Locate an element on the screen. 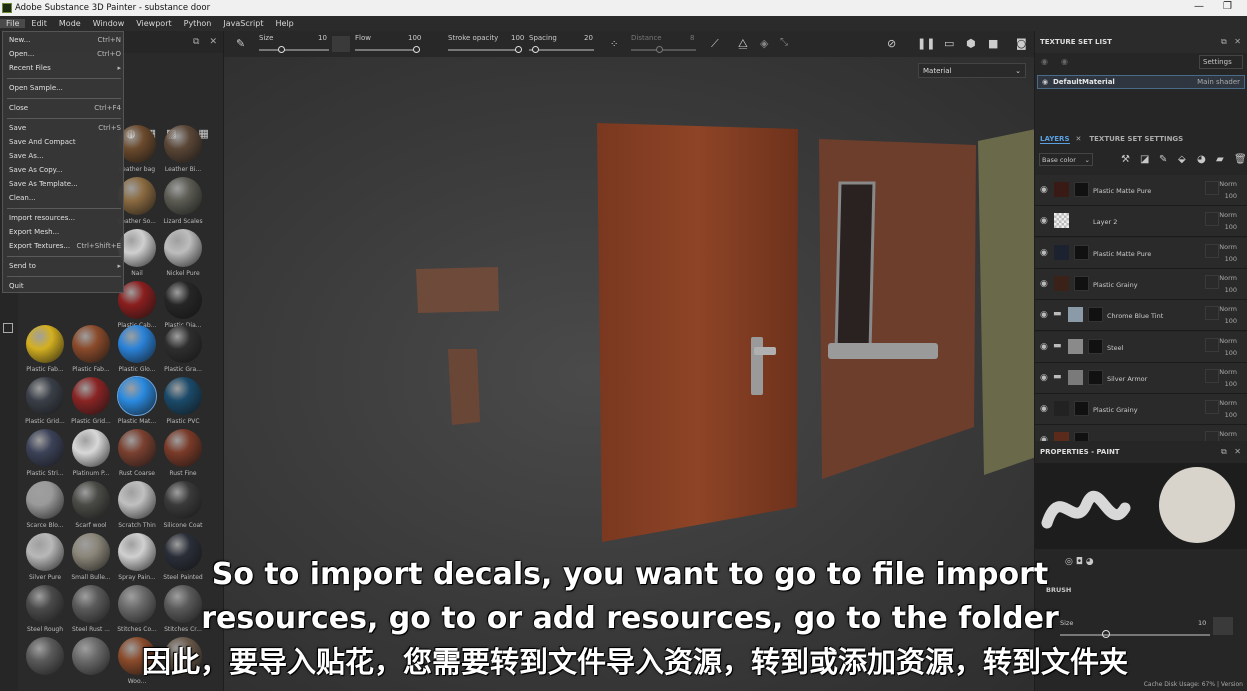  flow-slider is located at coordinates (387, 50).